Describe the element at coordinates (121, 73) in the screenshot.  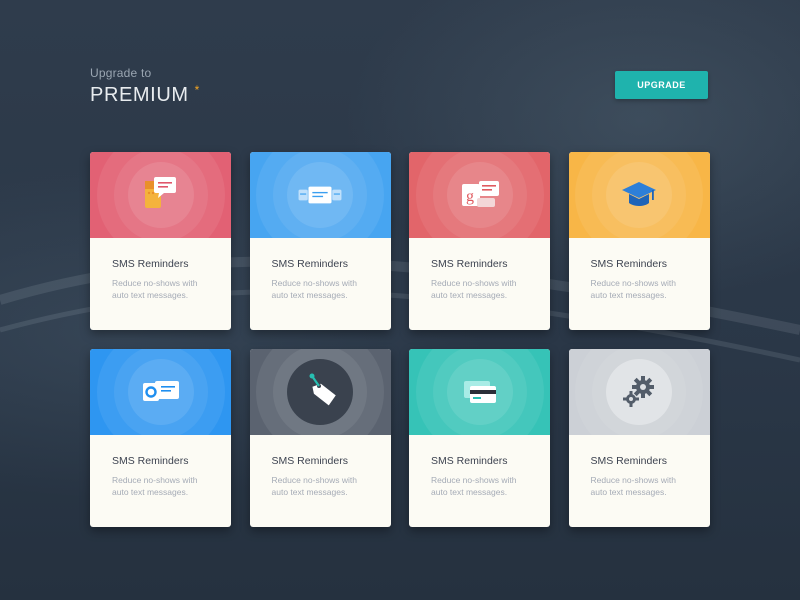
I see `page-subtitle: Upgrade to` at that location.